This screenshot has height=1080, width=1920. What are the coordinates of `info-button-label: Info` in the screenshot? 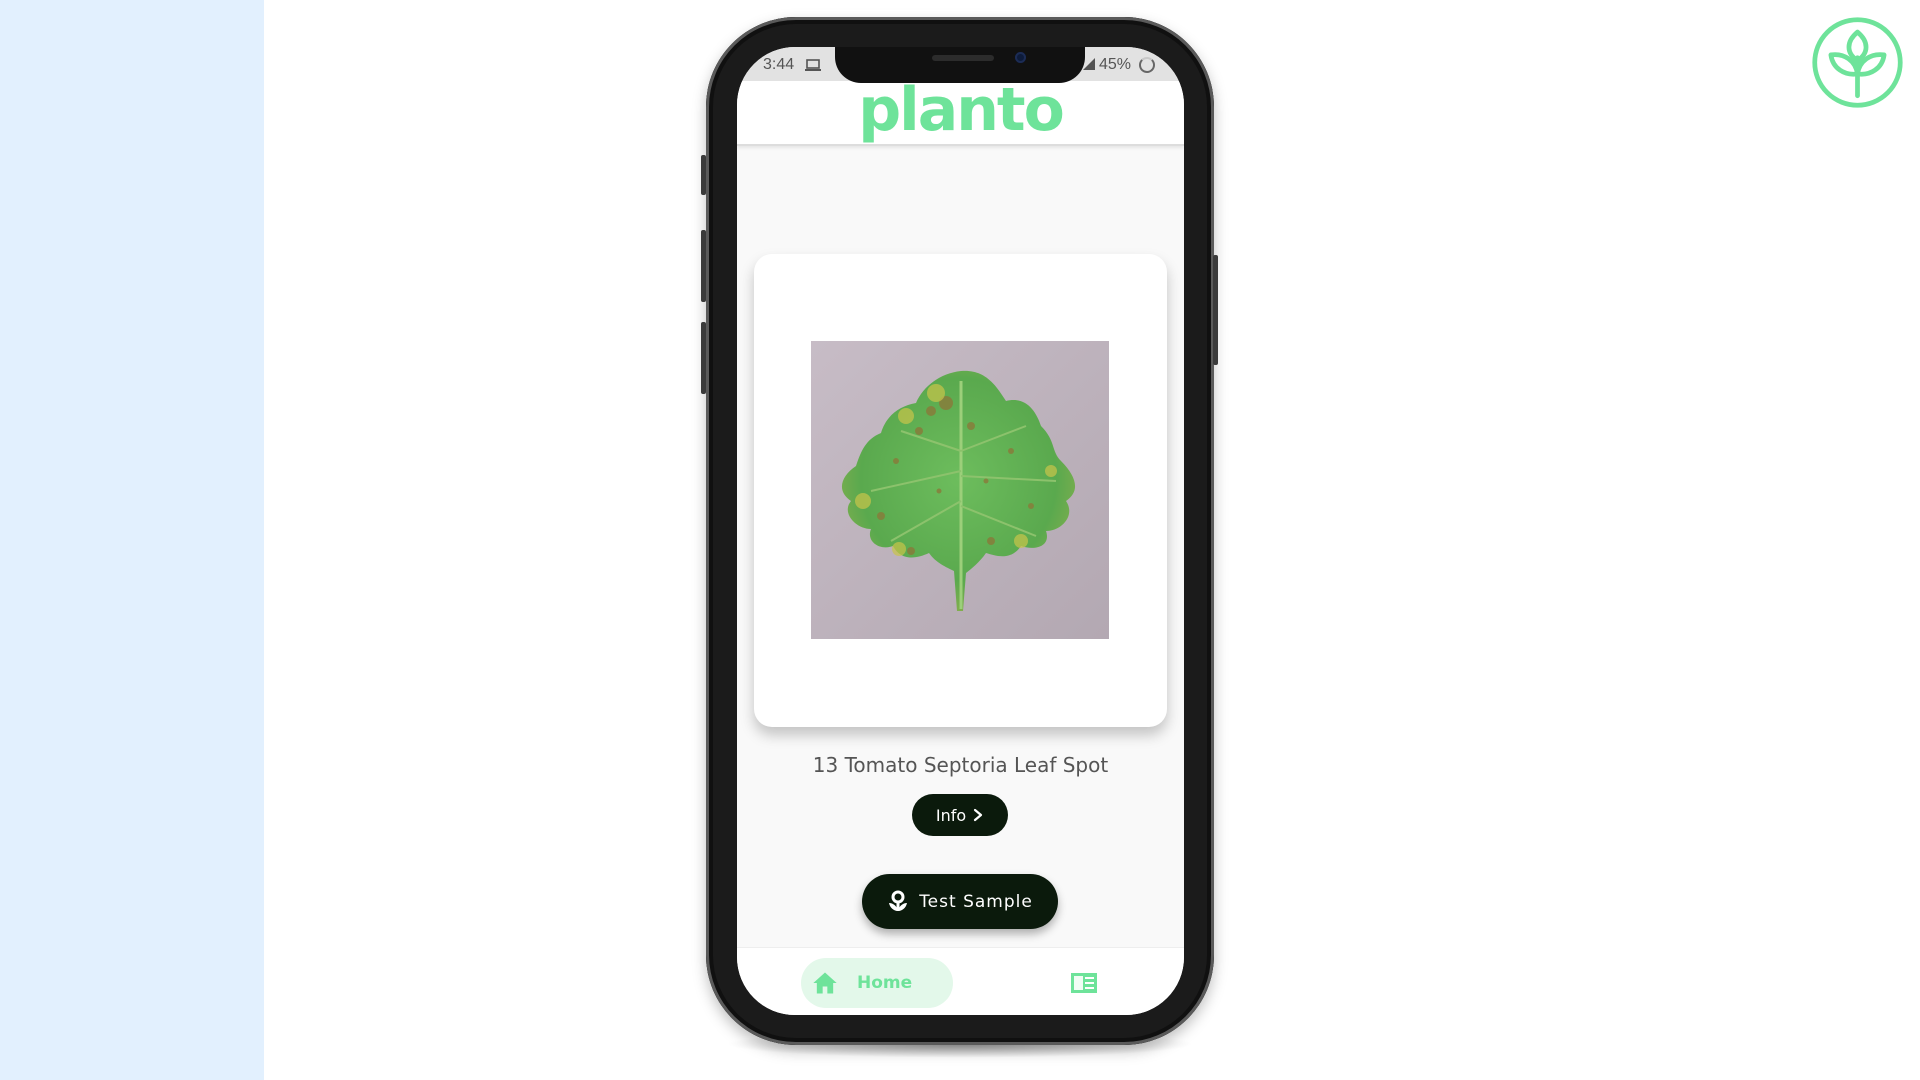 It's located at (951, 815).